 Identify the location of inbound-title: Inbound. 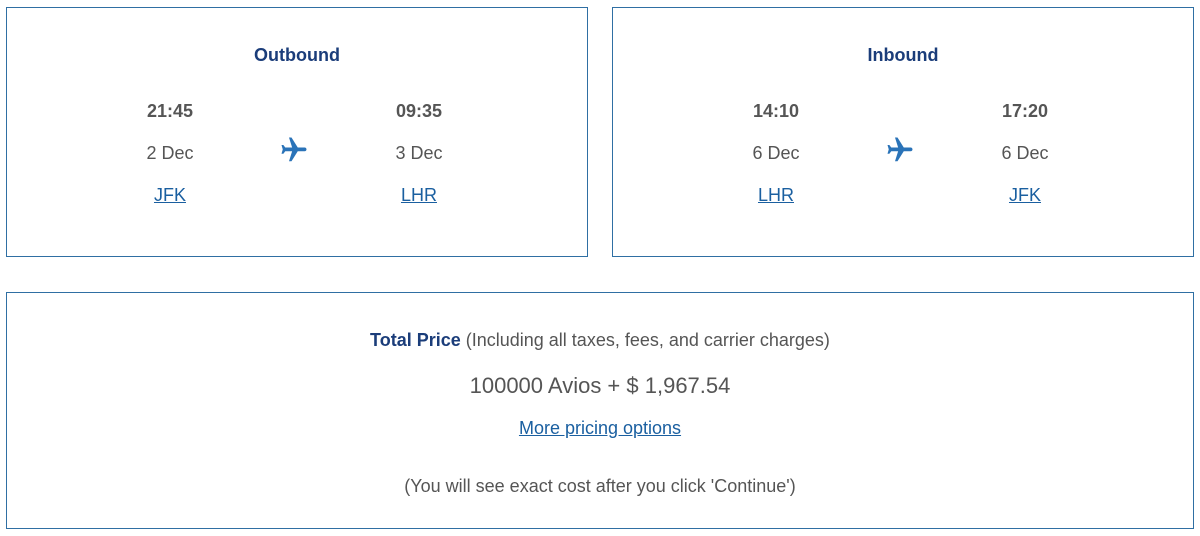
(903, 55).